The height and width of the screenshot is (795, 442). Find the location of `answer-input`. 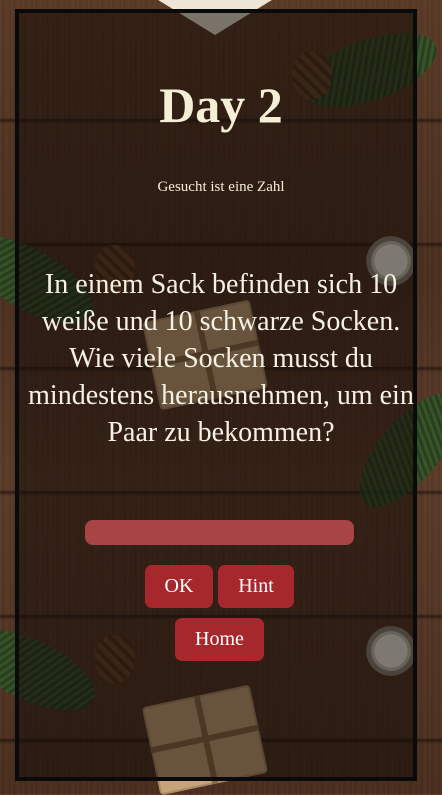

answer-input is located at coordinates (219, 532).